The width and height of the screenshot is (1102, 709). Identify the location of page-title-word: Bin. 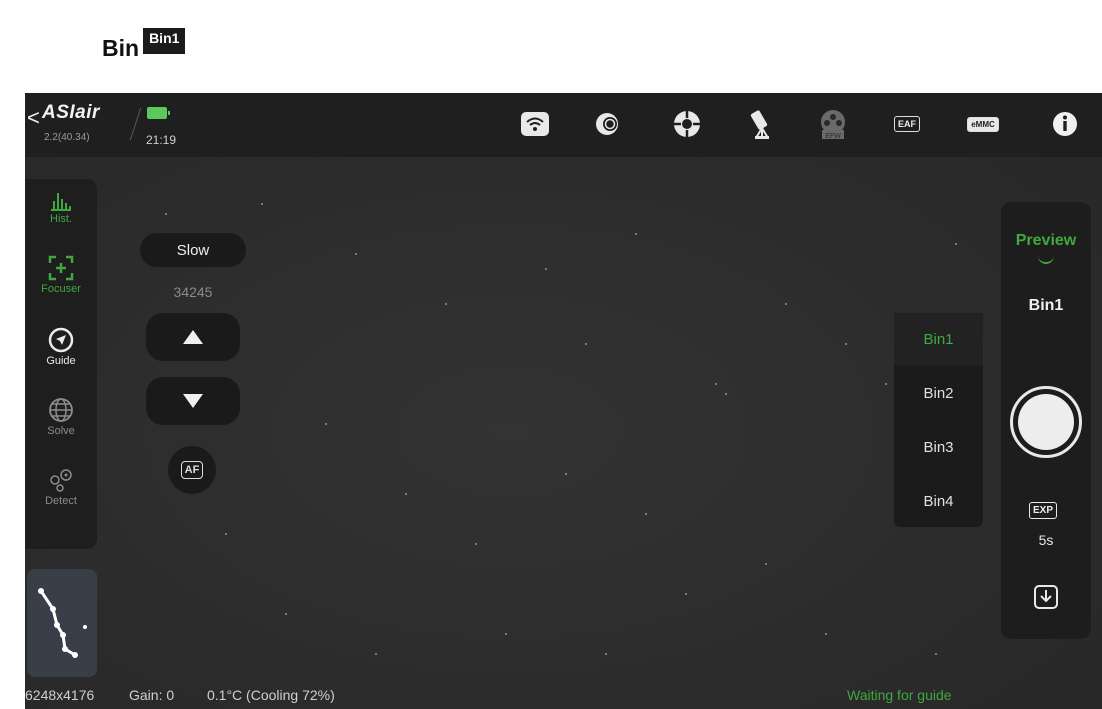
(121, 48).